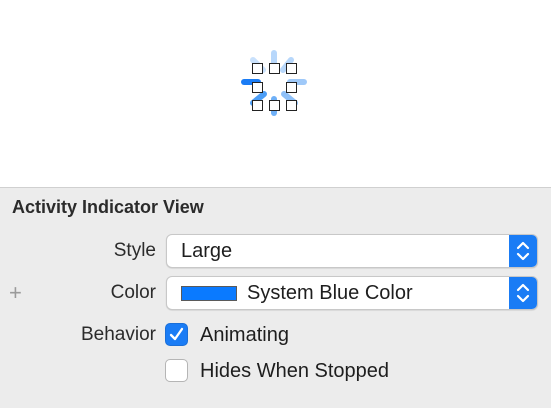 The height and width of the screenshot is (408, 551). I want to click on resize-handle-bottom-left, so click(257, 105).